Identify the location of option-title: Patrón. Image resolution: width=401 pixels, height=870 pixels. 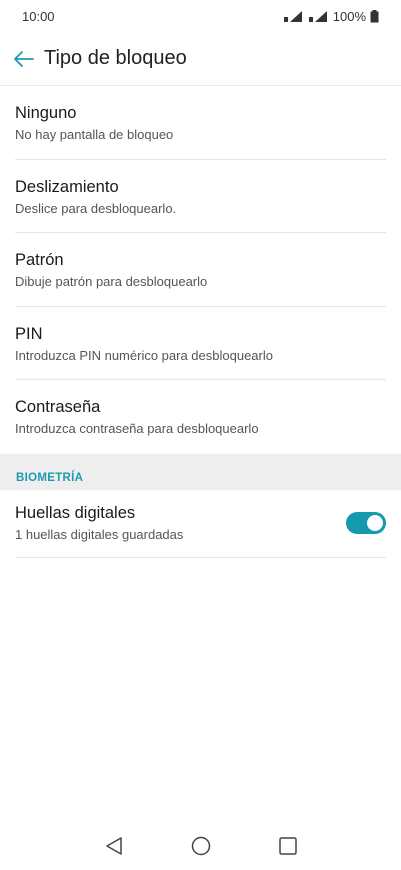
(39, 260).